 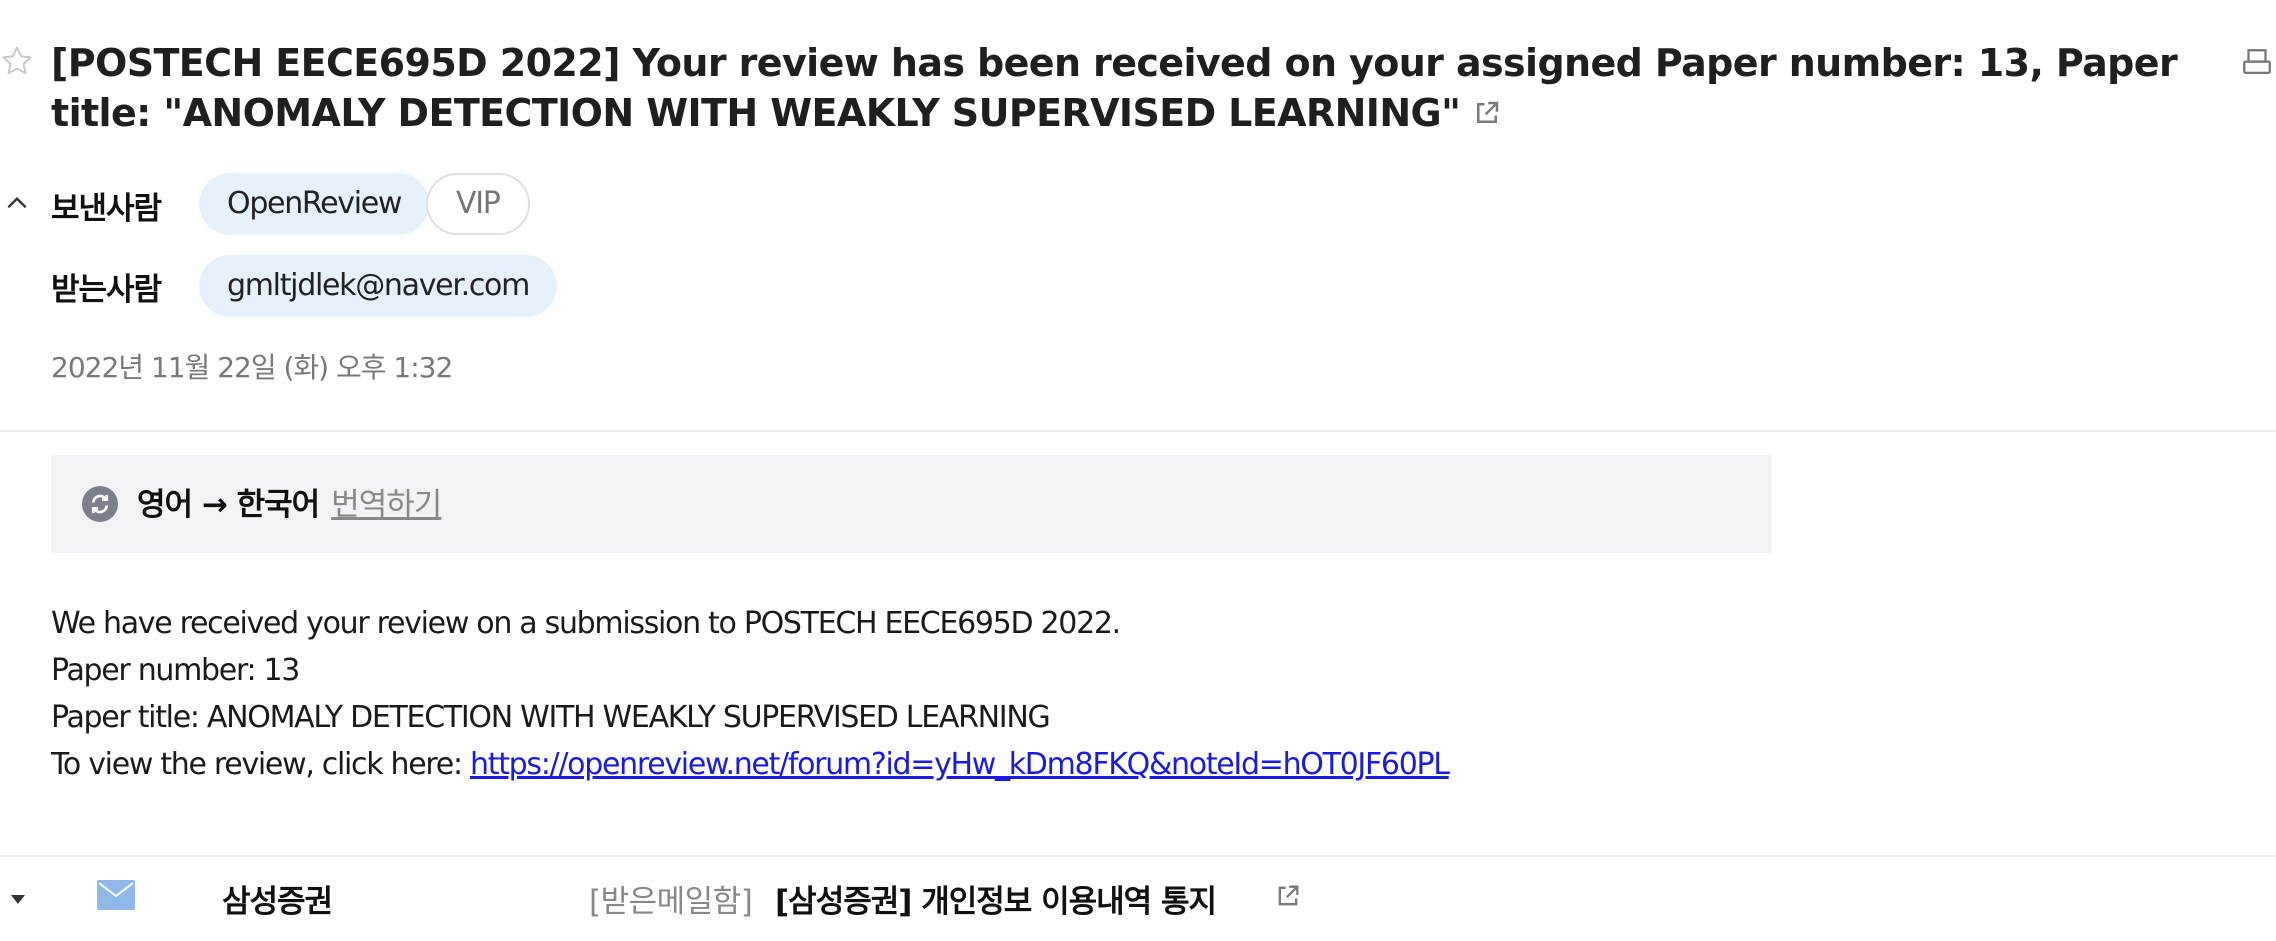 I want to click on next-mail-subject: [삼성증권] 개인정보 이용내역 통지, so click(x=996, y=898).